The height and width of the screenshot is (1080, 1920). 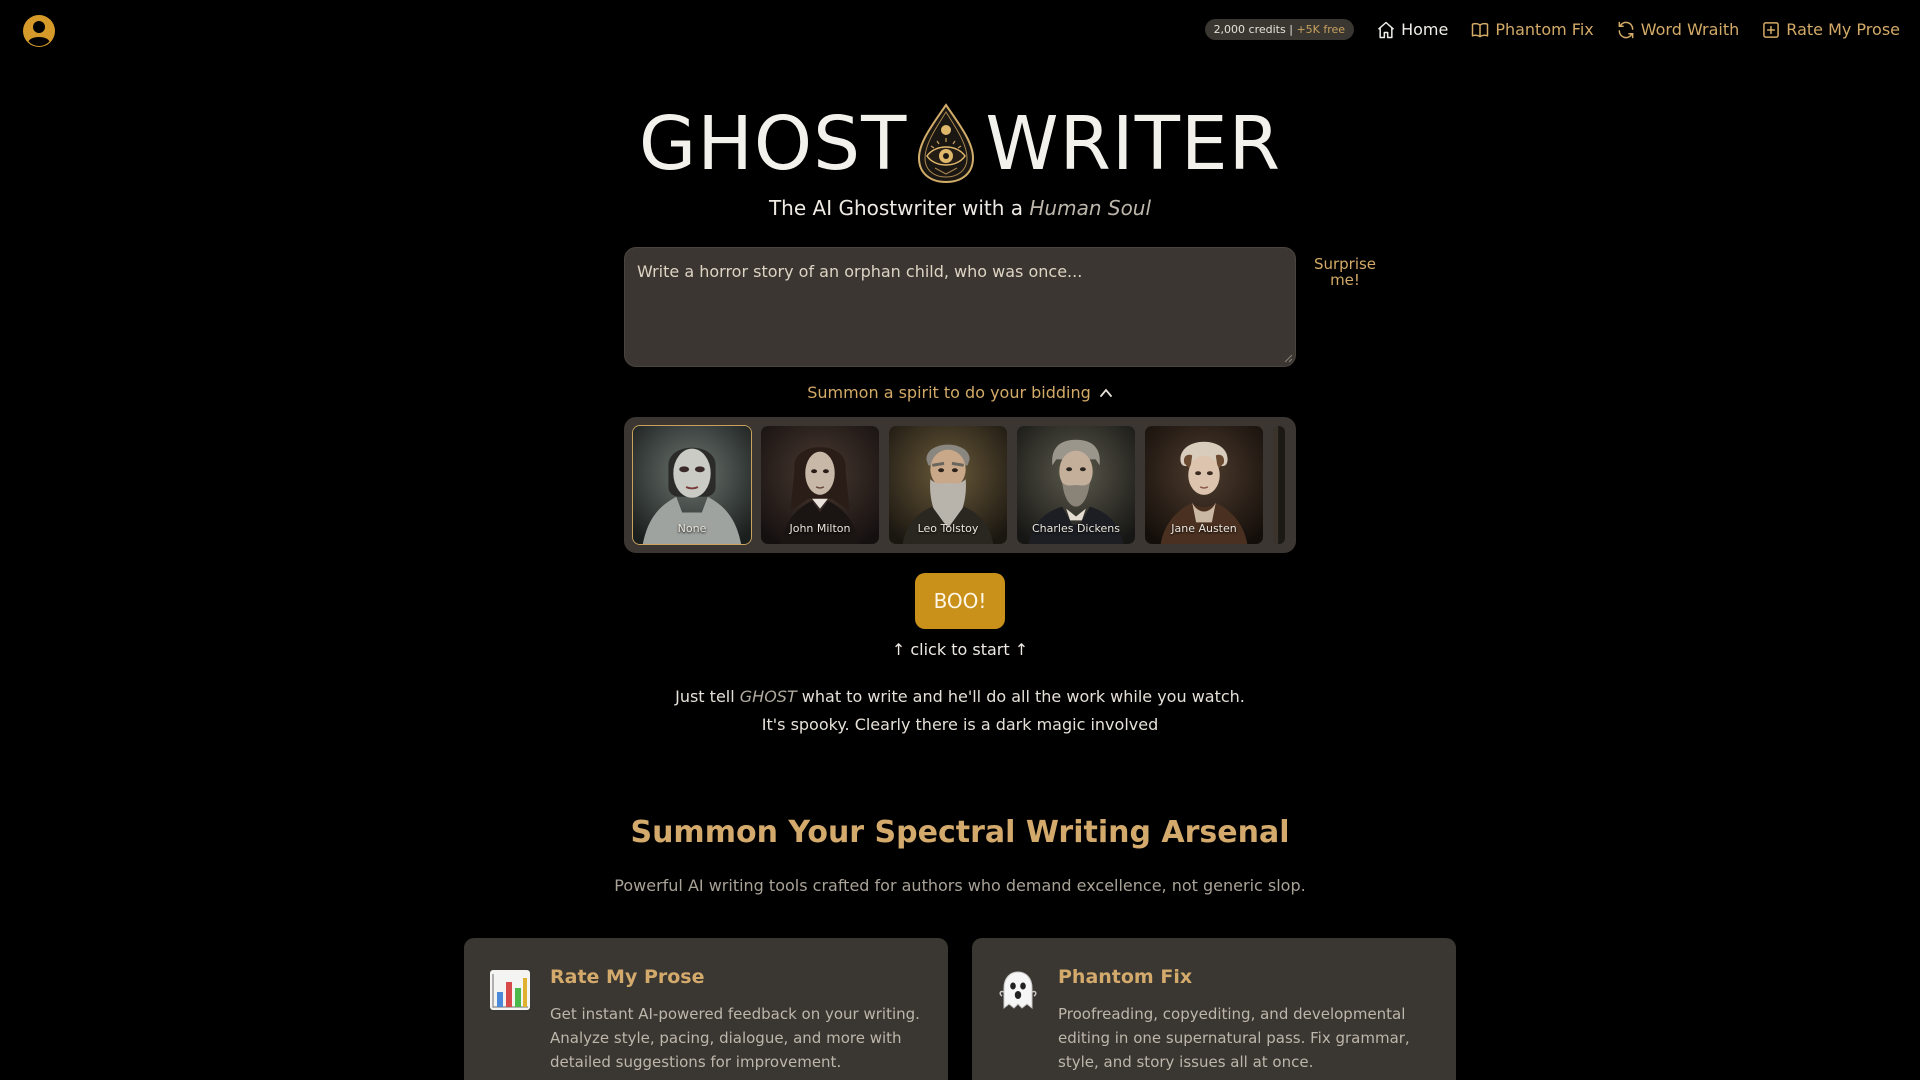 I want to click on book-icon, so click(x=1480, y=29).